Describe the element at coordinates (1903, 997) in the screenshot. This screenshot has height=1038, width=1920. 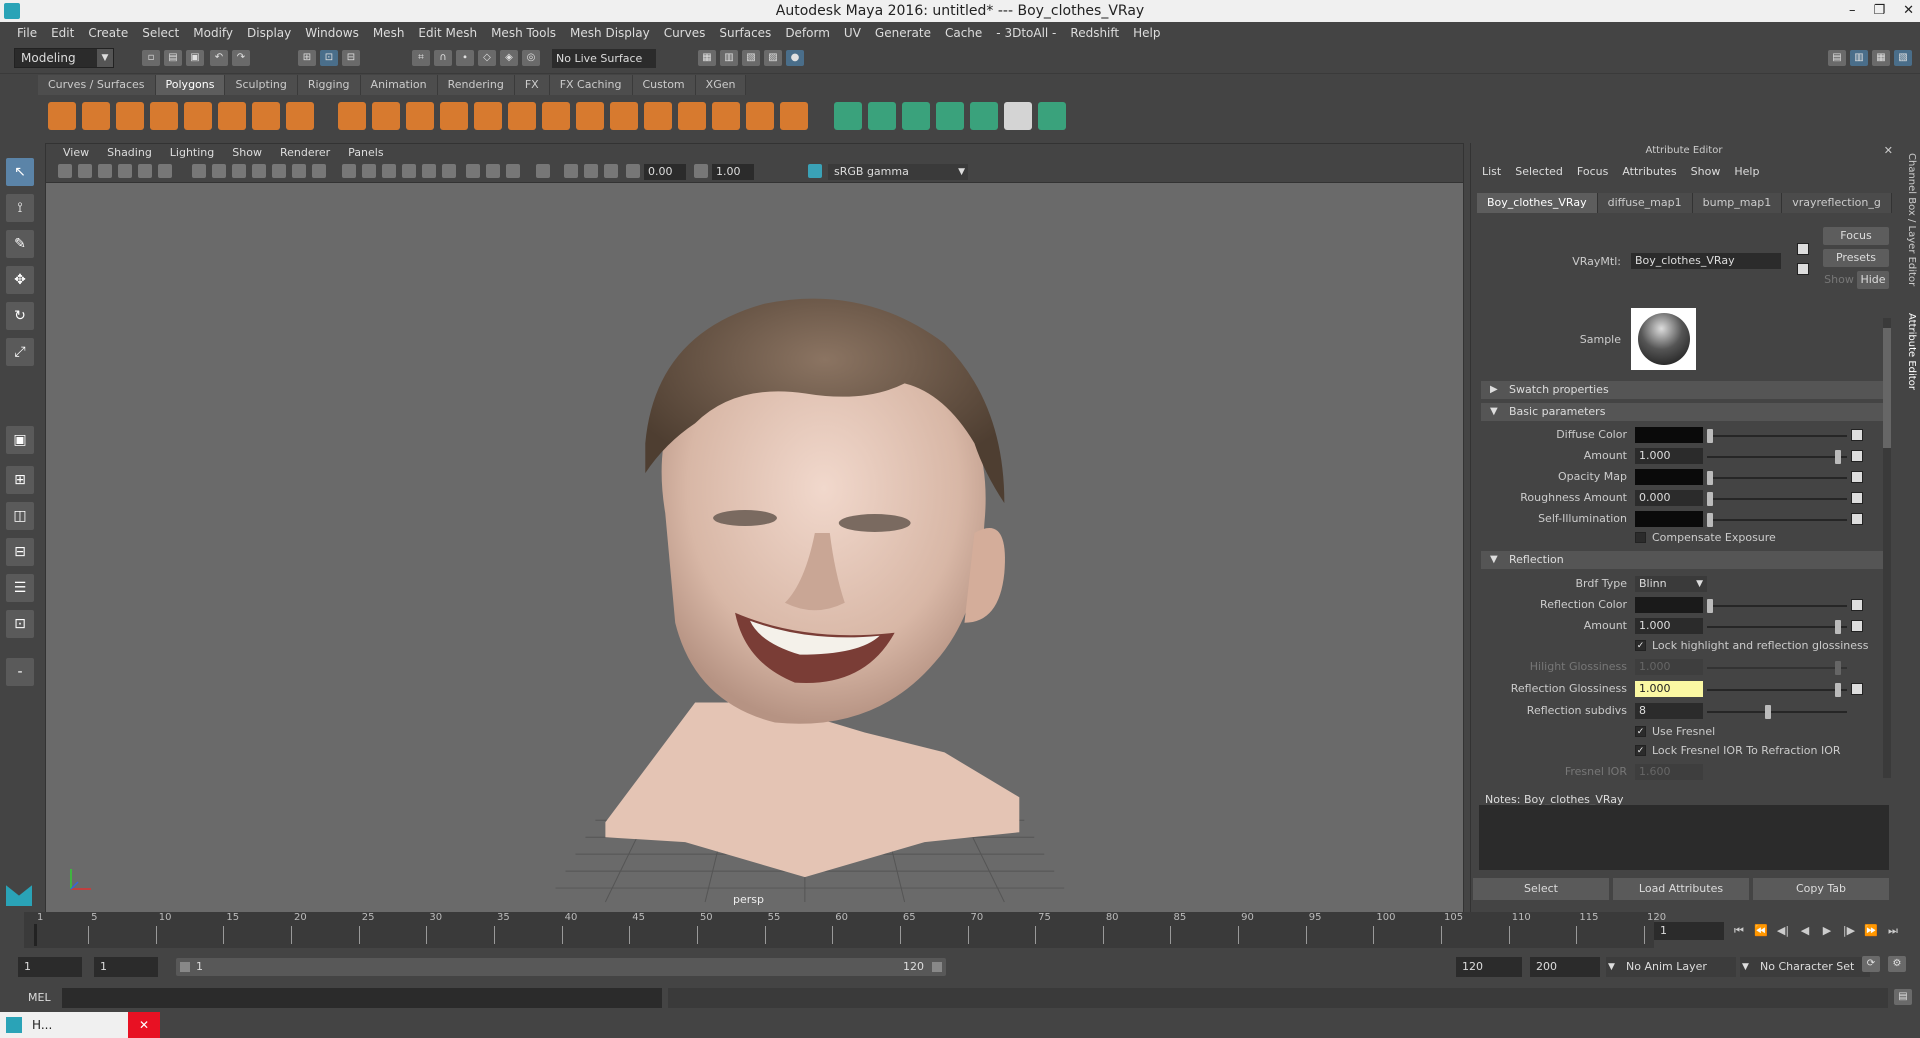
I see `script-editor-icon: ▤` at that location.